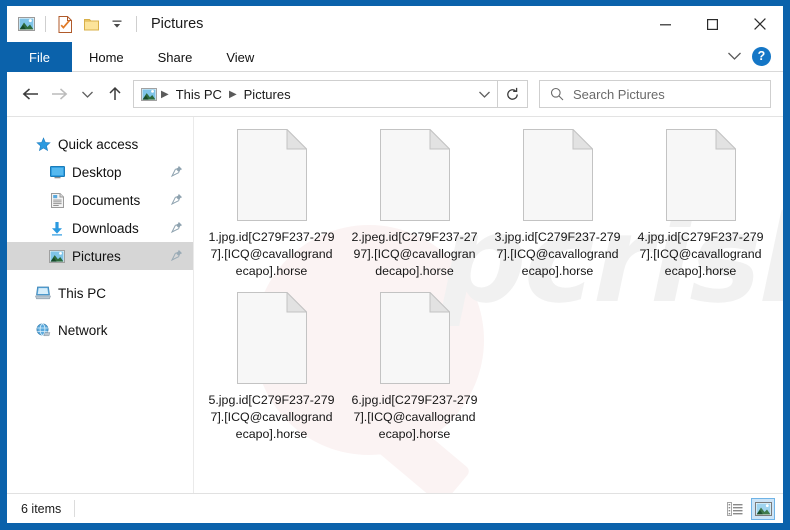 The height and width of the screenshot is (530, 790). What do you see at coordinates (306, 94) in the screenshot?
I see `breadcrumb: ▶ This PC ▶ Pictures` at bounding box center [306, 94].